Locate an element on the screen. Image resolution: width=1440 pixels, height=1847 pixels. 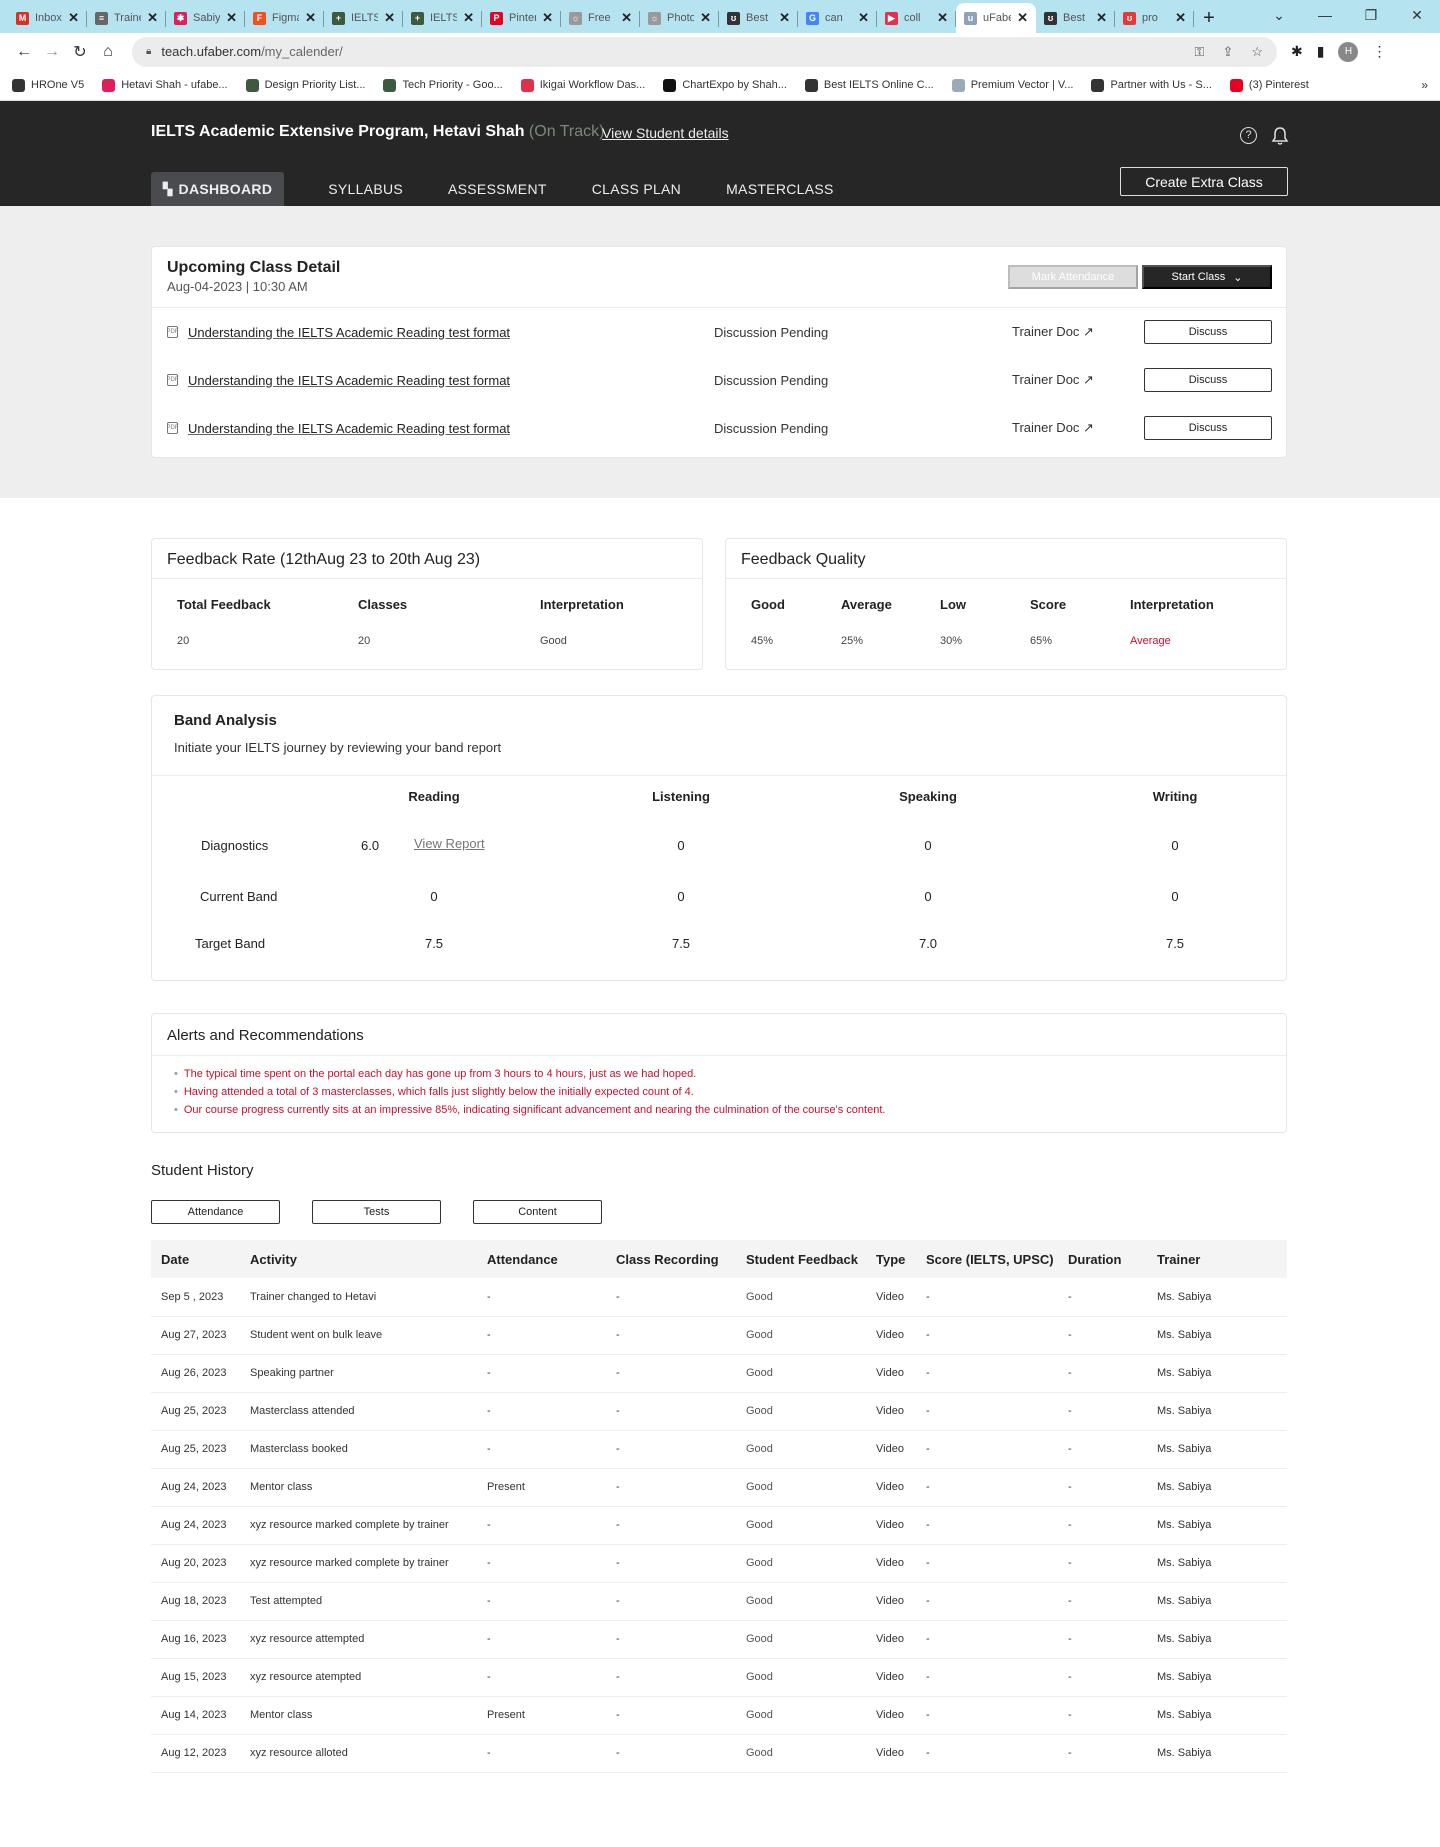
forward-icon: → is located at coordinates (52, 52).